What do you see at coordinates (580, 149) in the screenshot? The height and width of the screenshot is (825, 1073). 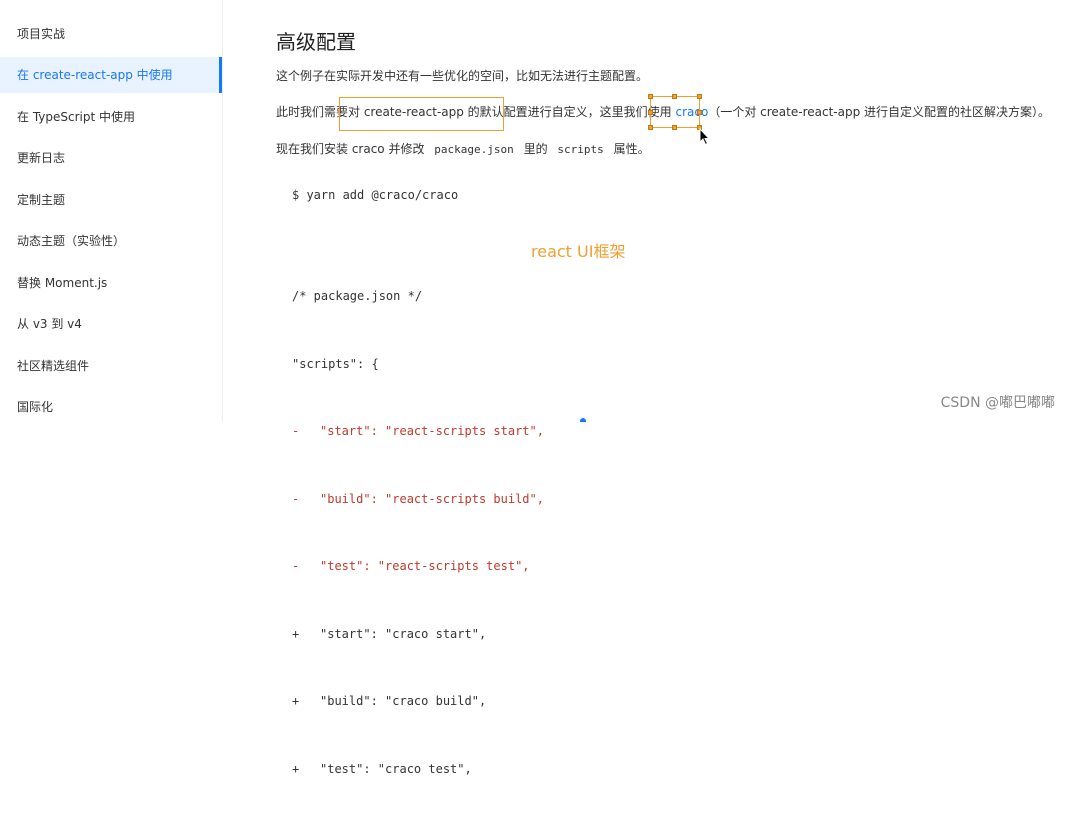 I see `inline-code-scripts: scripts` at bounding box center [580, 149].